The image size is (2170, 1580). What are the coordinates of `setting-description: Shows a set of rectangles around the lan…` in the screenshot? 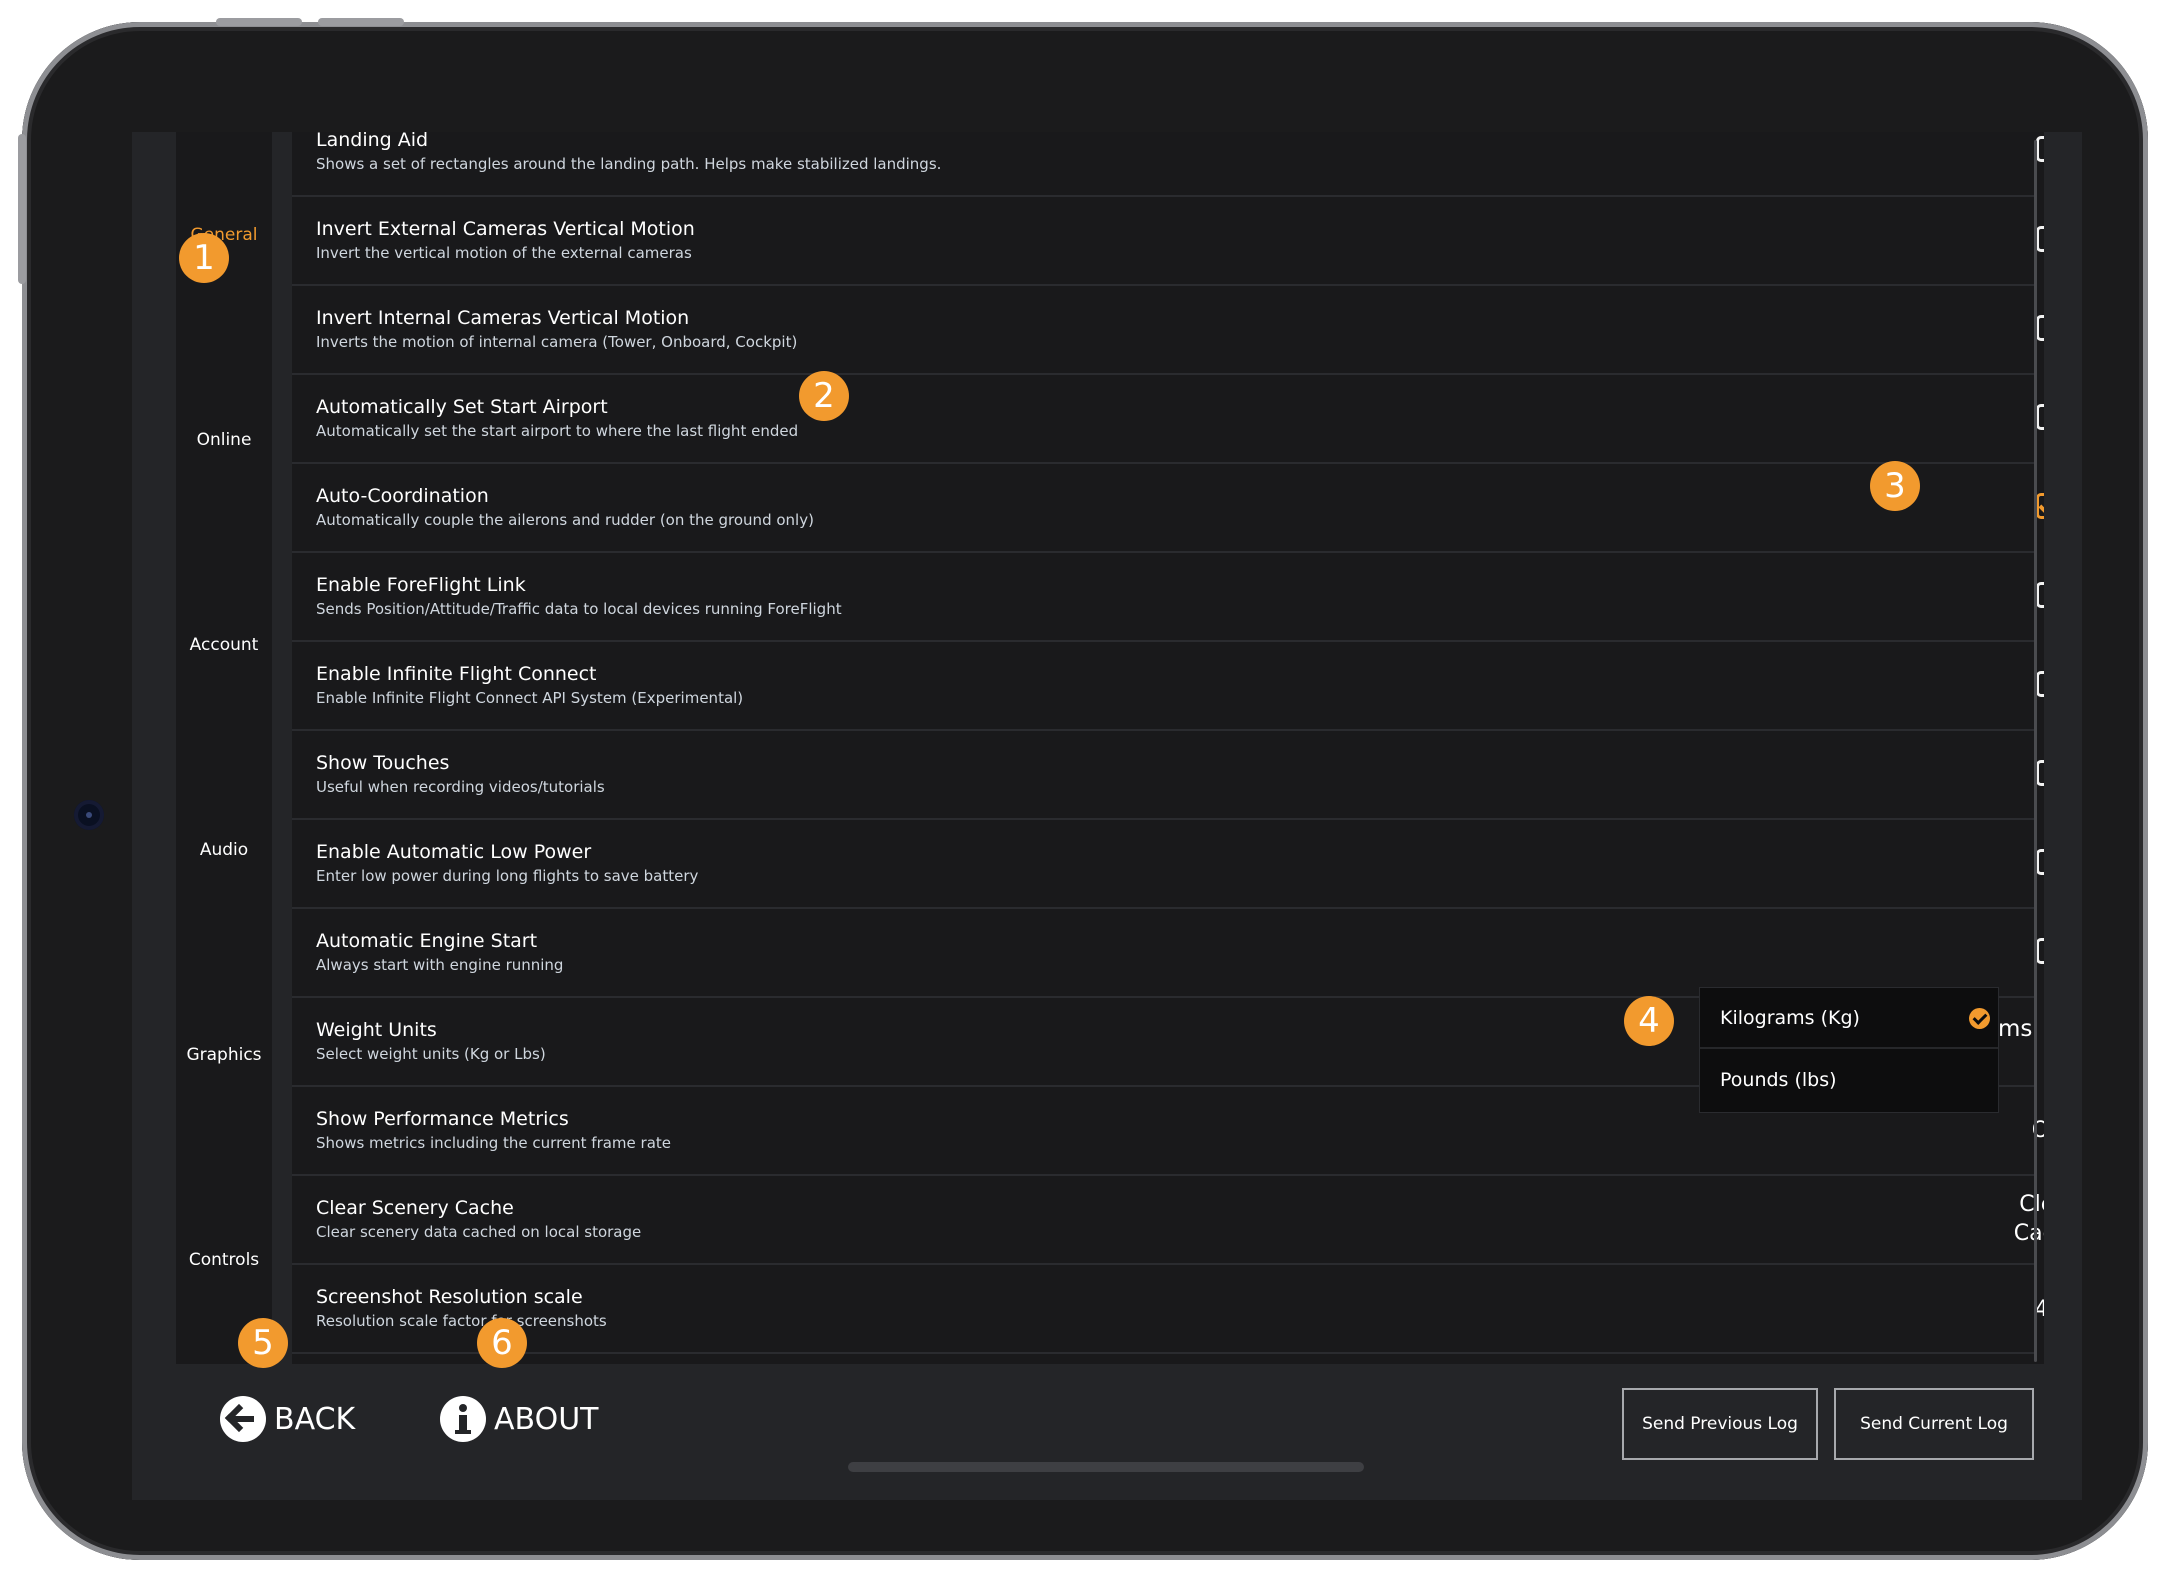 It's located at (629, 164).